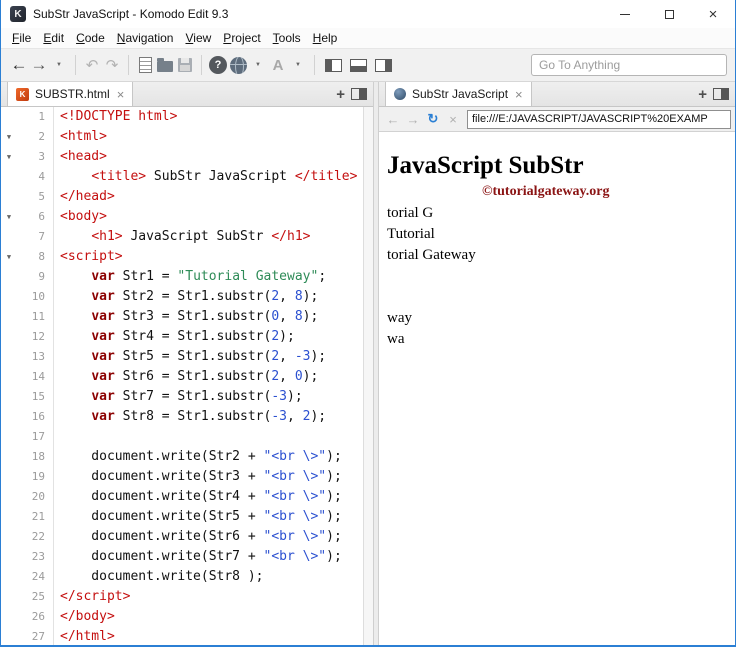 The height and width of the screenshot is (647, 736). What do you see at coordinates (211, 577) in the screenshot?
I see `code-line-24: document.write(Str8 );` at bounding box center [211, 577].